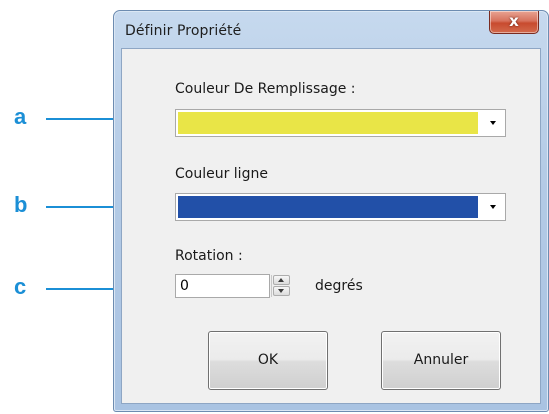 This screenshot has width=549, height=414. I want to click on callout-a-label: a, so click(20, 116).